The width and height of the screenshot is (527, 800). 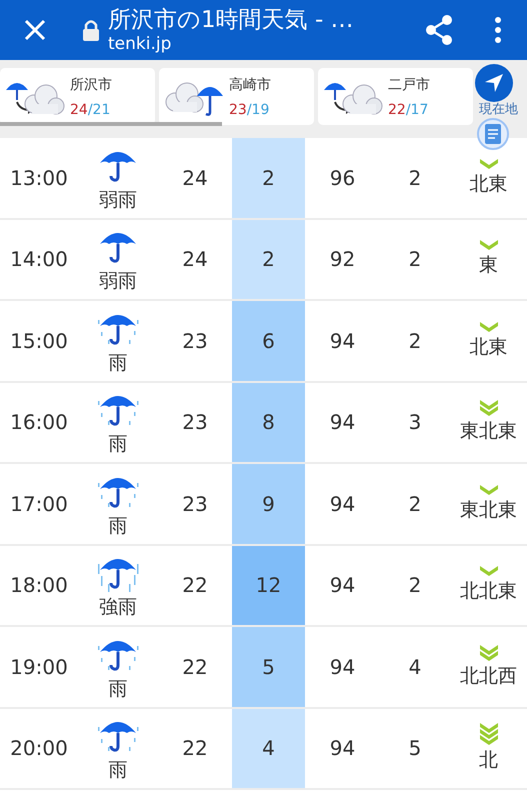 What do you see at coordinates (39, 422) in the screenshot?
I see `time-cell-text: 16:00` at bounding box center [39, 422].